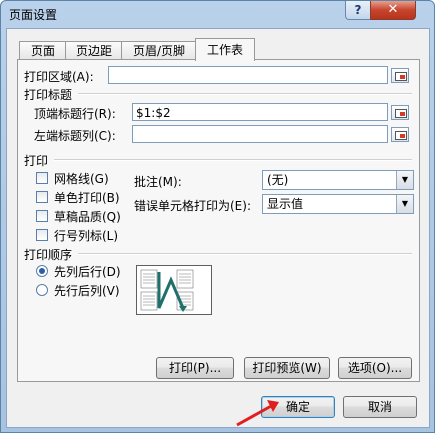  What do you see at coordinates (87, 291) in the screenshot?
I see `over-then-down-label: 先行后列(V)` at bounding box center [87, 291].